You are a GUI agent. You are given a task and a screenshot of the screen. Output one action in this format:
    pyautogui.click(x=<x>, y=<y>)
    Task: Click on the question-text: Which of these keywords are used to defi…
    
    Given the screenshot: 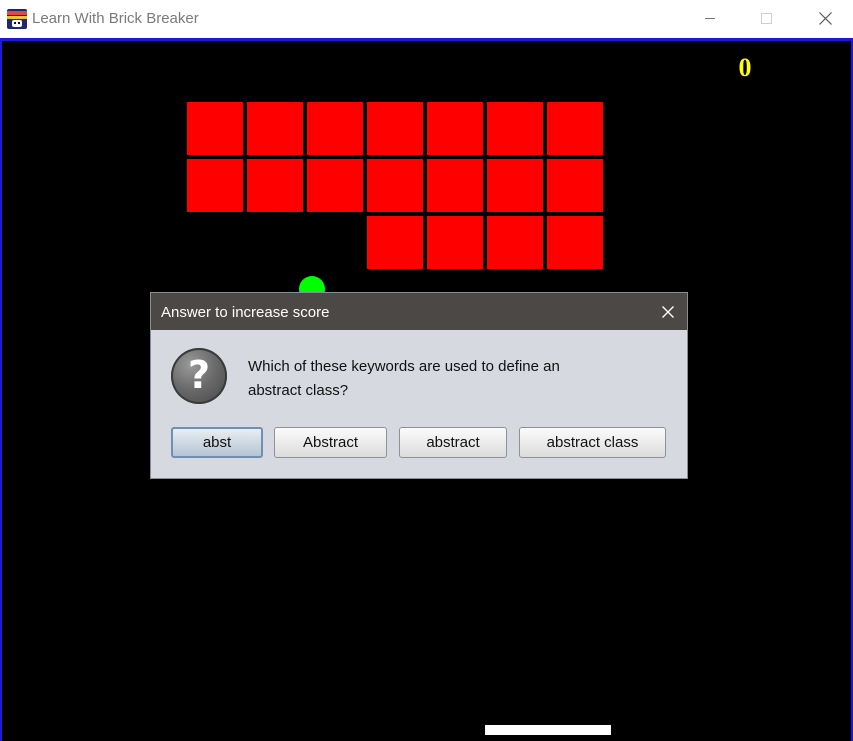 What is the action you would take?
    pyautogui.click(x=428, y=379)
    